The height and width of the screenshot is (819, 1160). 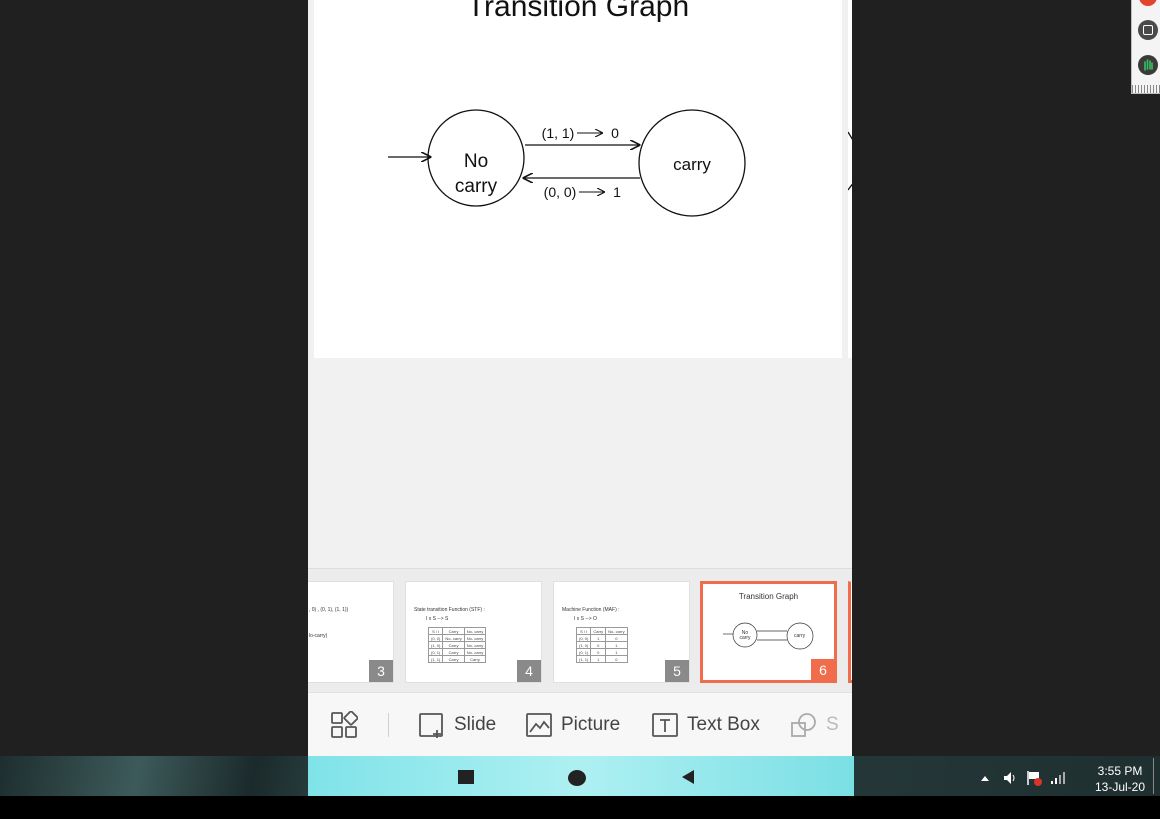 What do you see at coordinates (677, 671) in the screenshot?
I see `thumb-5-number: 5` at bounding box center [677, 671].